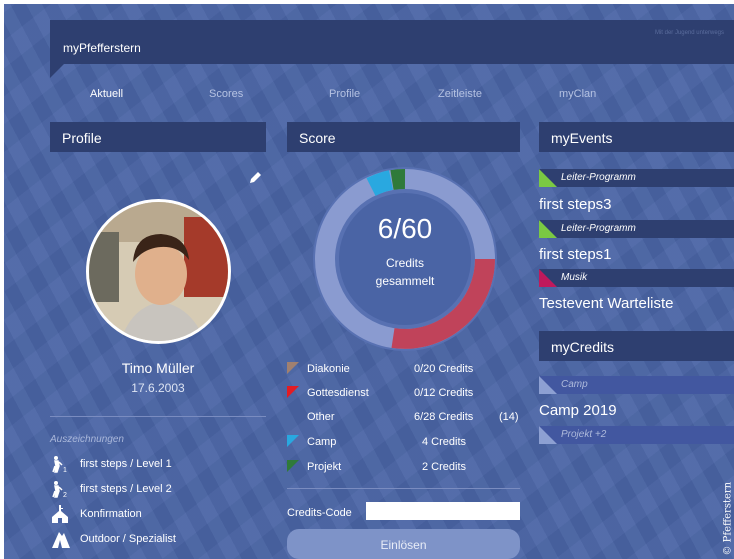 Image resolution: width=734 pixels, height=559 pixels. I want to click on category-name: Gottesdienst, so click(338, 393).